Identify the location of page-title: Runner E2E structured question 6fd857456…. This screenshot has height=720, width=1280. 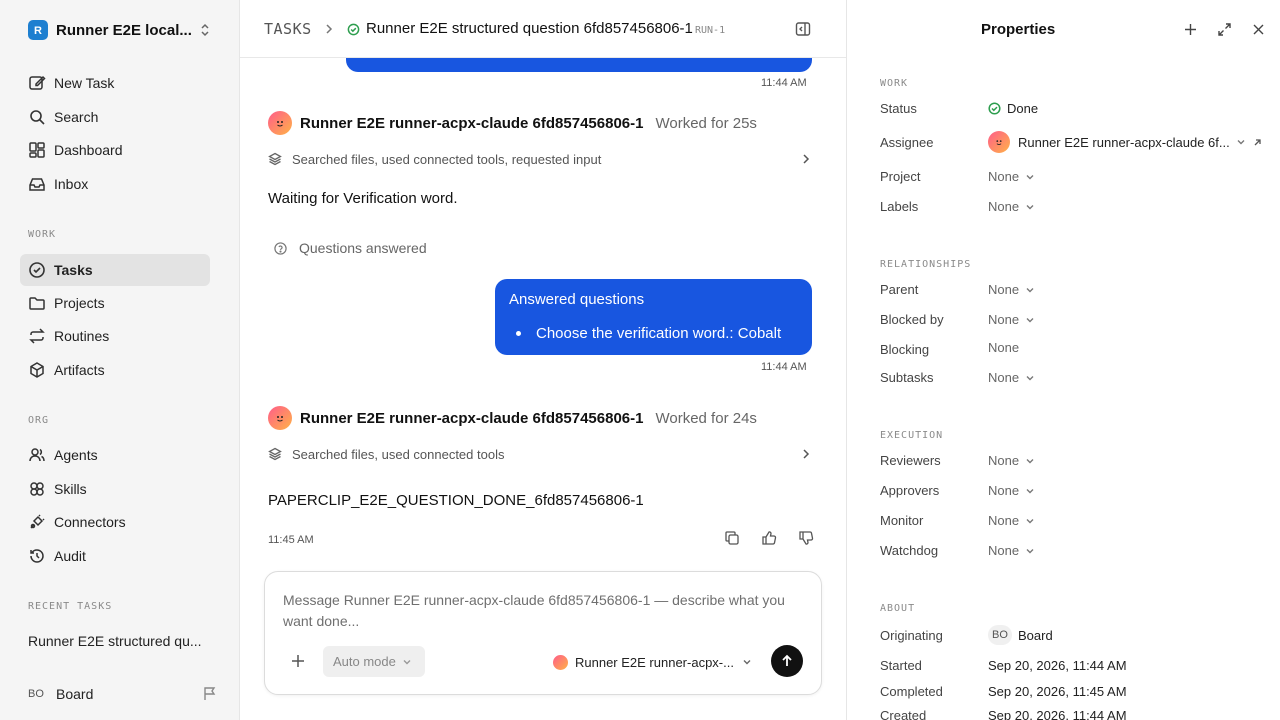
(529, 28).